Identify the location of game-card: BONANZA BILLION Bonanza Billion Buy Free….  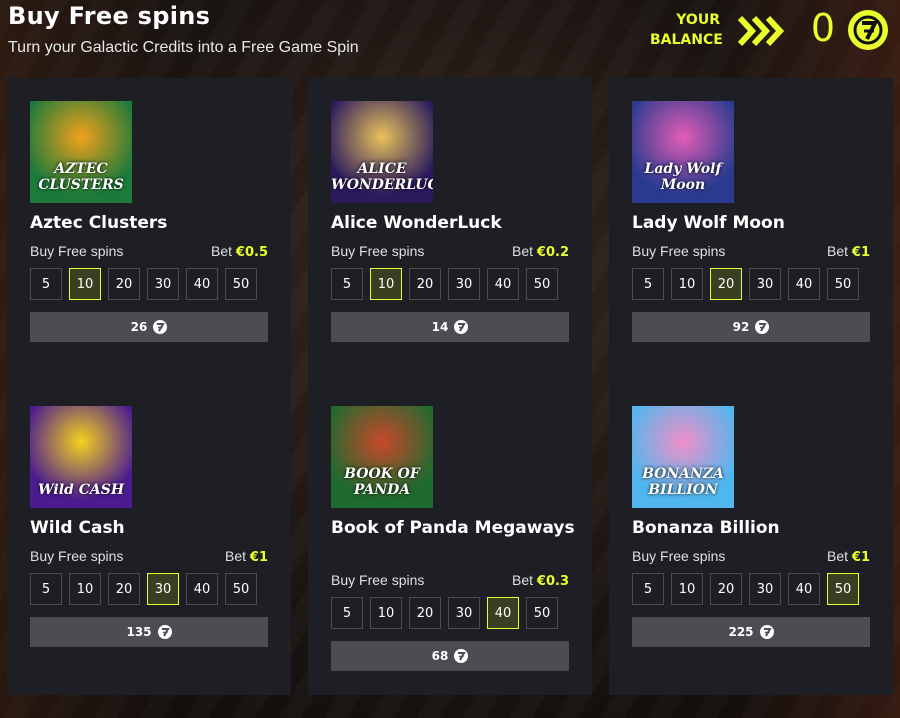
(751, 539).